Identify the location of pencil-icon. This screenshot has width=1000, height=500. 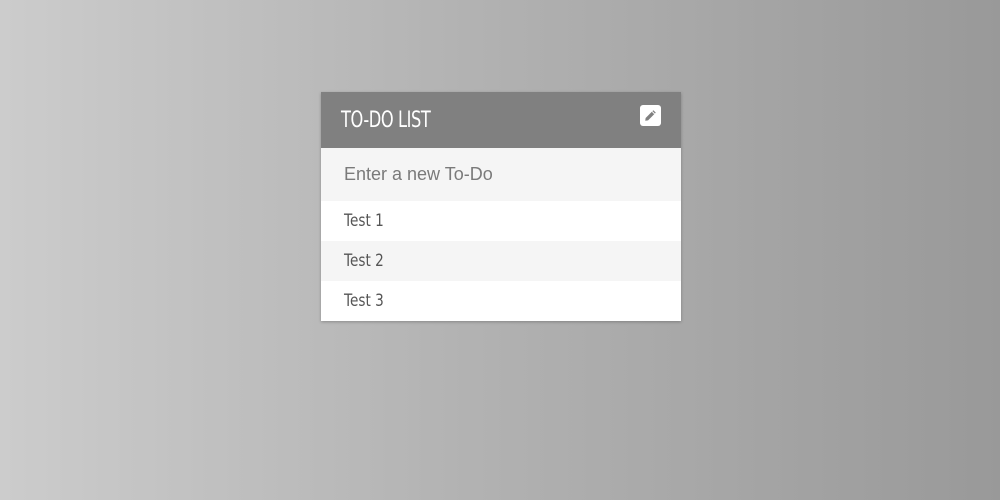
(650, 115).